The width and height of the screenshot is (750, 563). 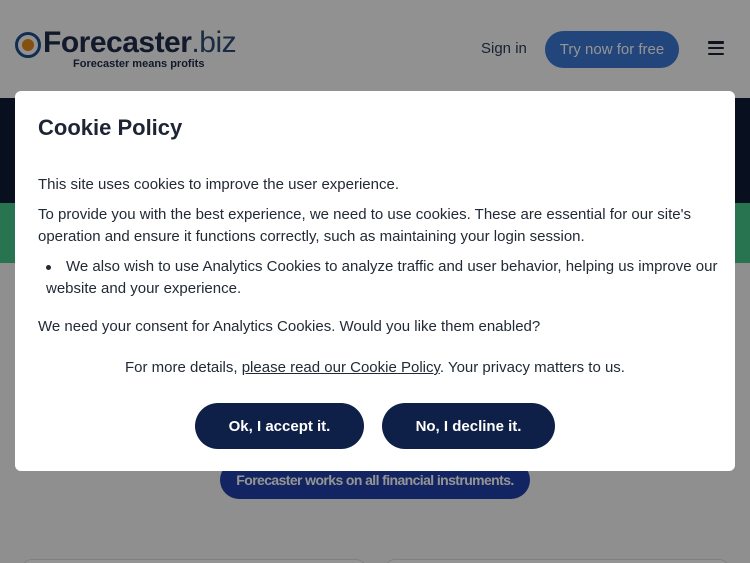 I want to click on cookie-policy-link: please read our Cookie Policy, so click(x=341, y=367).